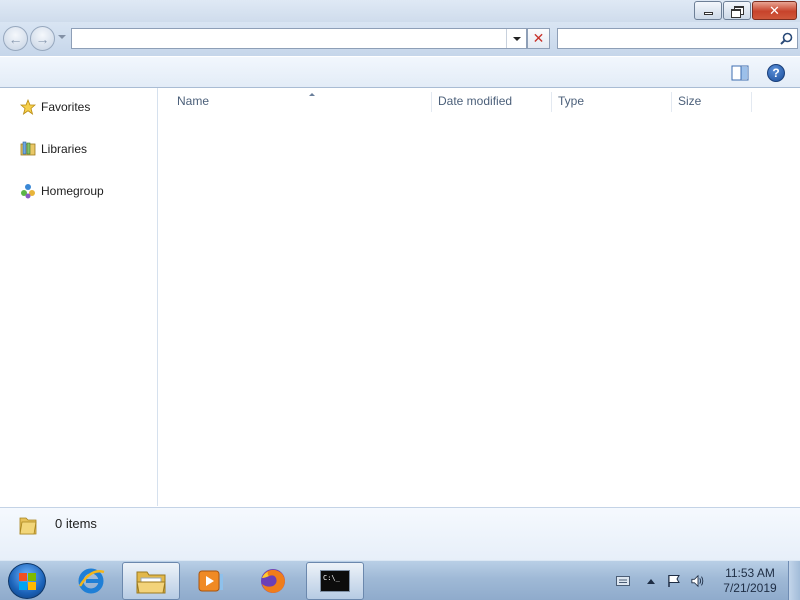 This screenshot has width=800, height=600. I want to click on star-icon, so click(28, 107).